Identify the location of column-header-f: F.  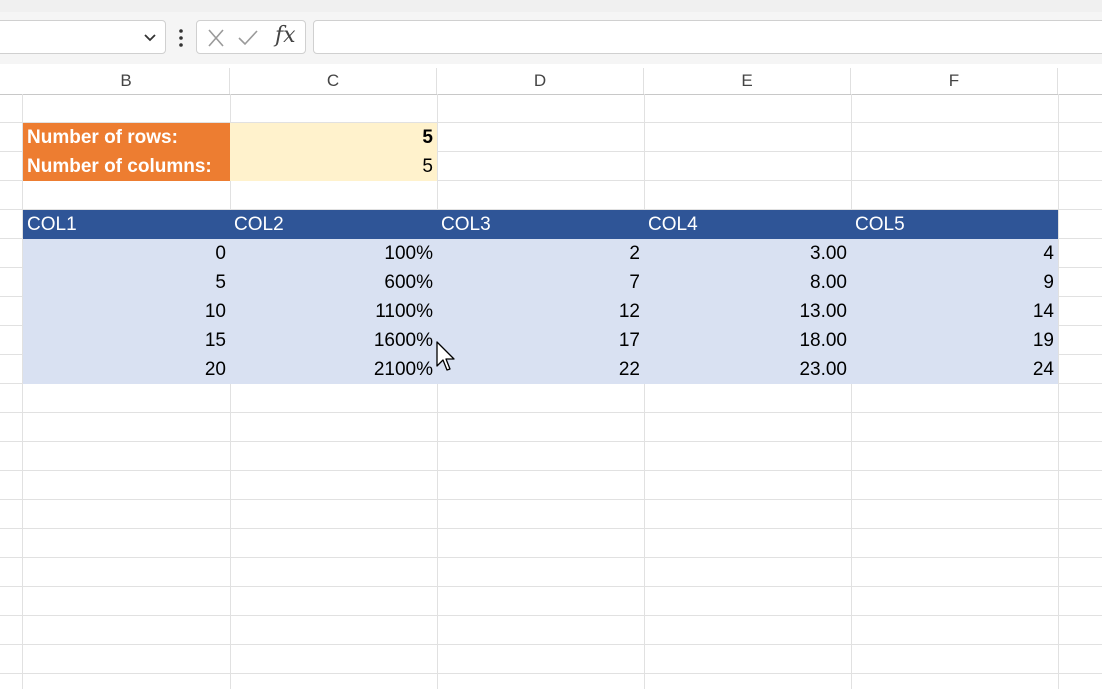
(954, 81).